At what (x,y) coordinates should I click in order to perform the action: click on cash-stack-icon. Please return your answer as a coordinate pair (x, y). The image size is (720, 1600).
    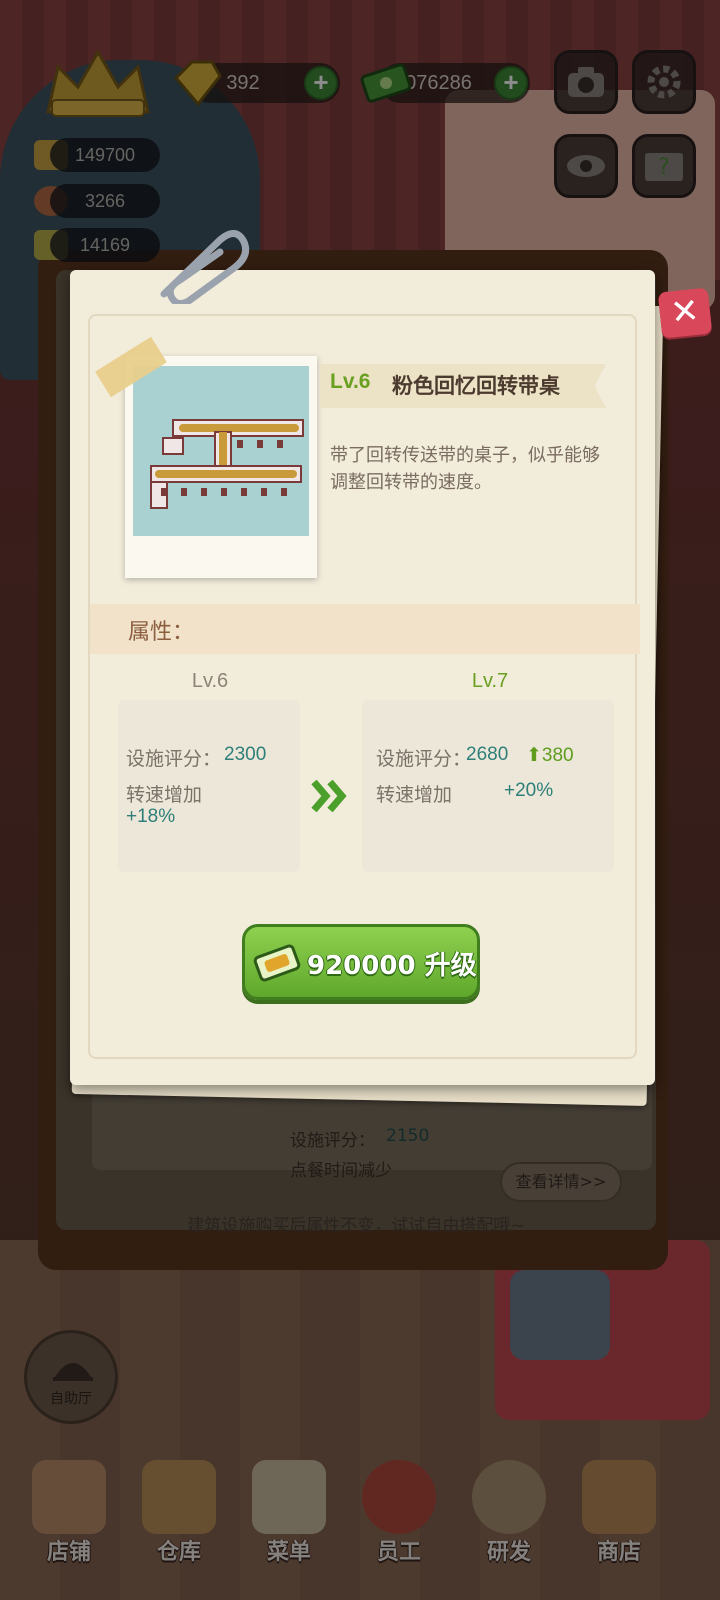
    Looking at the image, I should click on (277, 963).